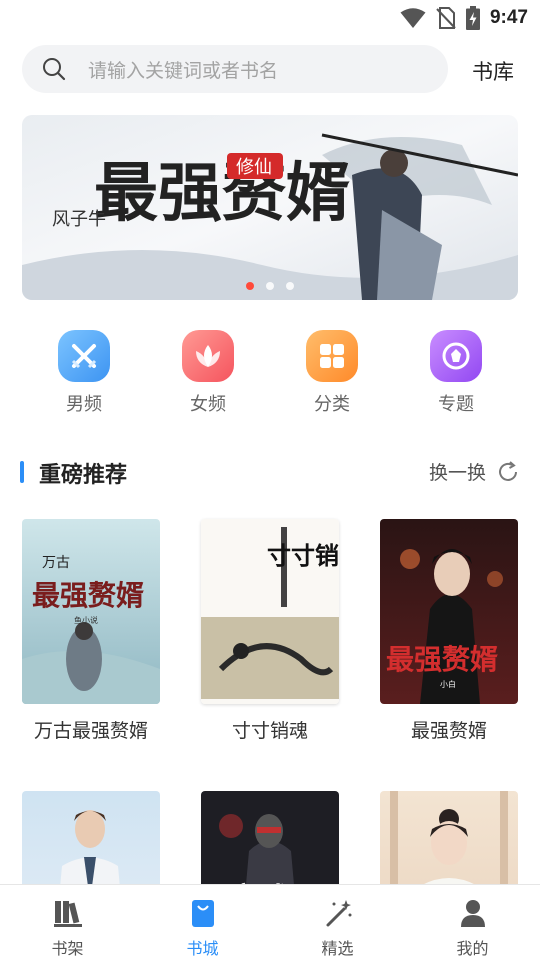 This screenshot has height=960, width=540. I want to click on sword-icon, so click(84, 356).